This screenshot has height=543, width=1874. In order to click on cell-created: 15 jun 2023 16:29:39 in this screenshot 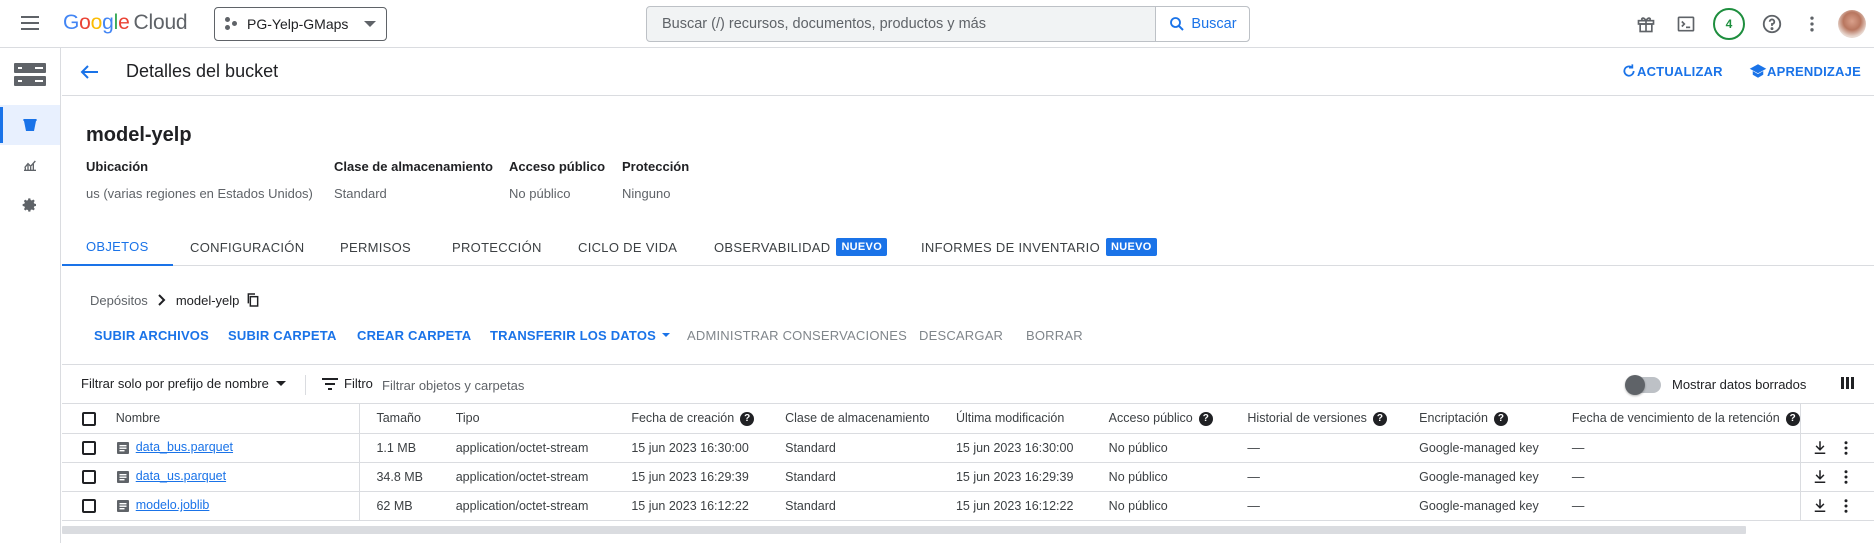, I will do `click(692, 477)`.